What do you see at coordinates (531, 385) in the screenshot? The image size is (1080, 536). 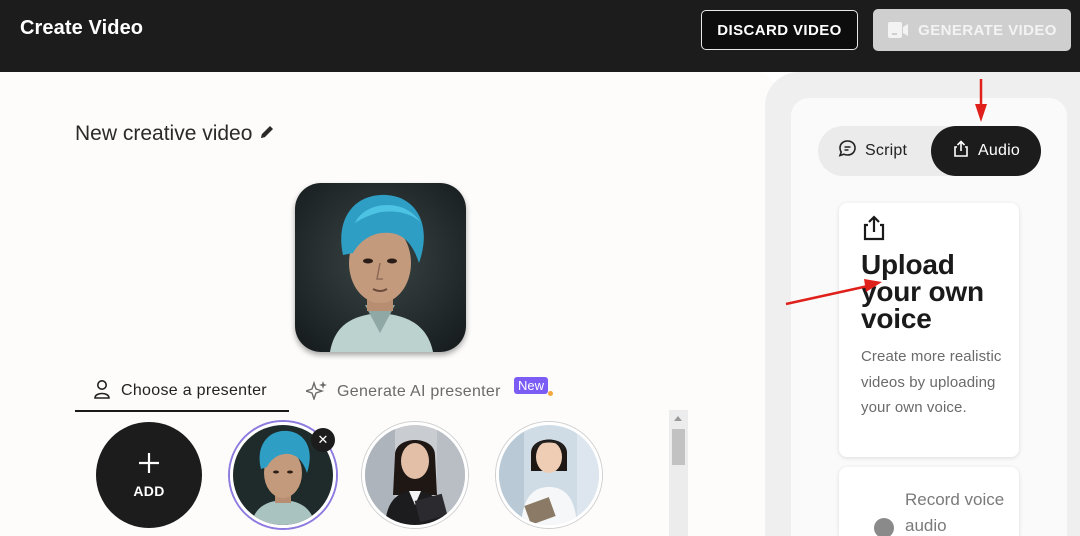 I see `new-badge: New` at bounding box center [531, 385].